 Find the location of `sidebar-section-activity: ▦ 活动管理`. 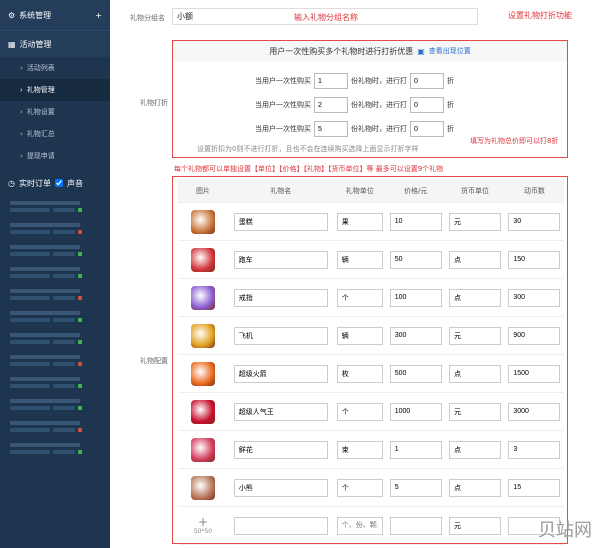

sidebar-section-activity: ▦ 活动管理 is located at coordinates (55, 44).